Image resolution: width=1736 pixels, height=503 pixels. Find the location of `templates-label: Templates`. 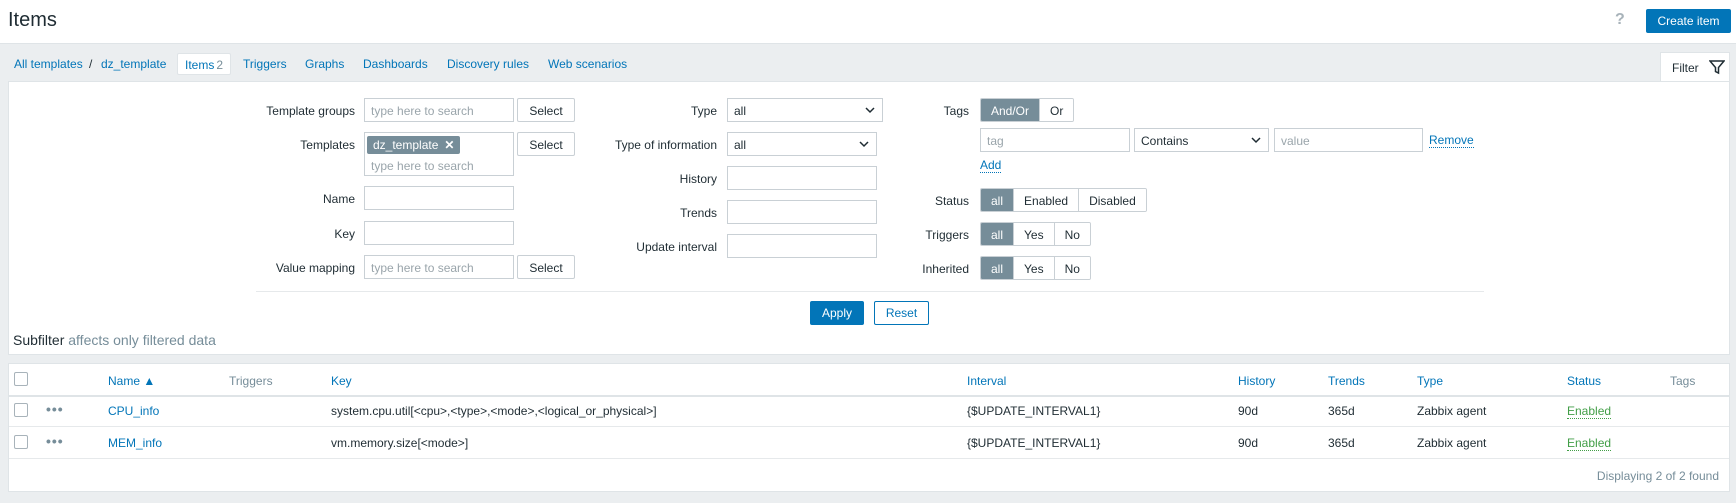

templates-label: Templates is located at coordinates (327, 145).